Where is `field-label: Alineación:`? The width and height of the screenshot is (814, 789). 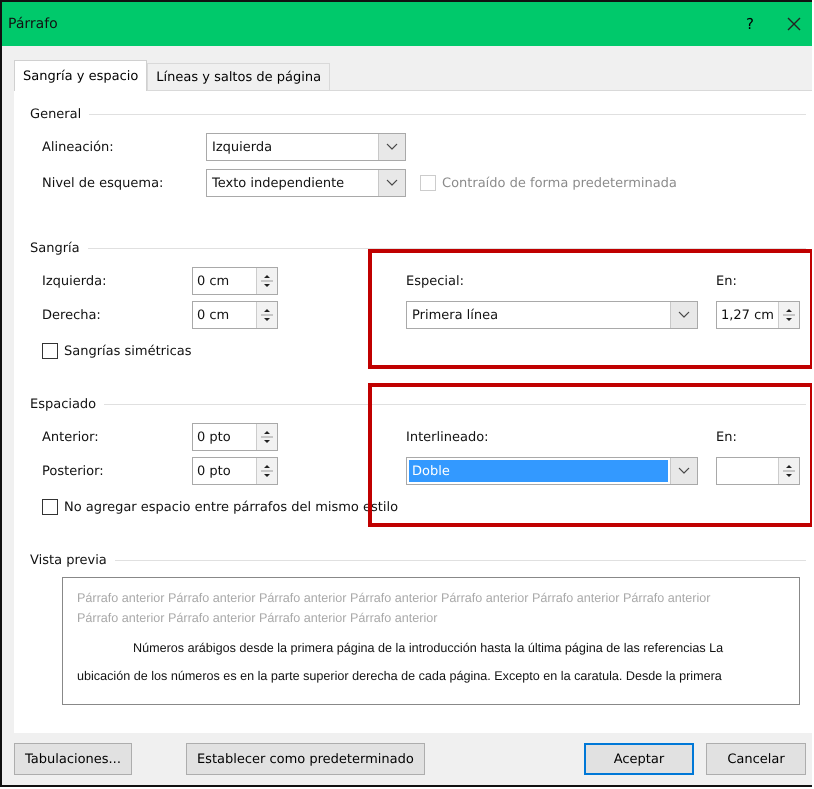
field-label: Alineación: is located at coordinates (78, 147).